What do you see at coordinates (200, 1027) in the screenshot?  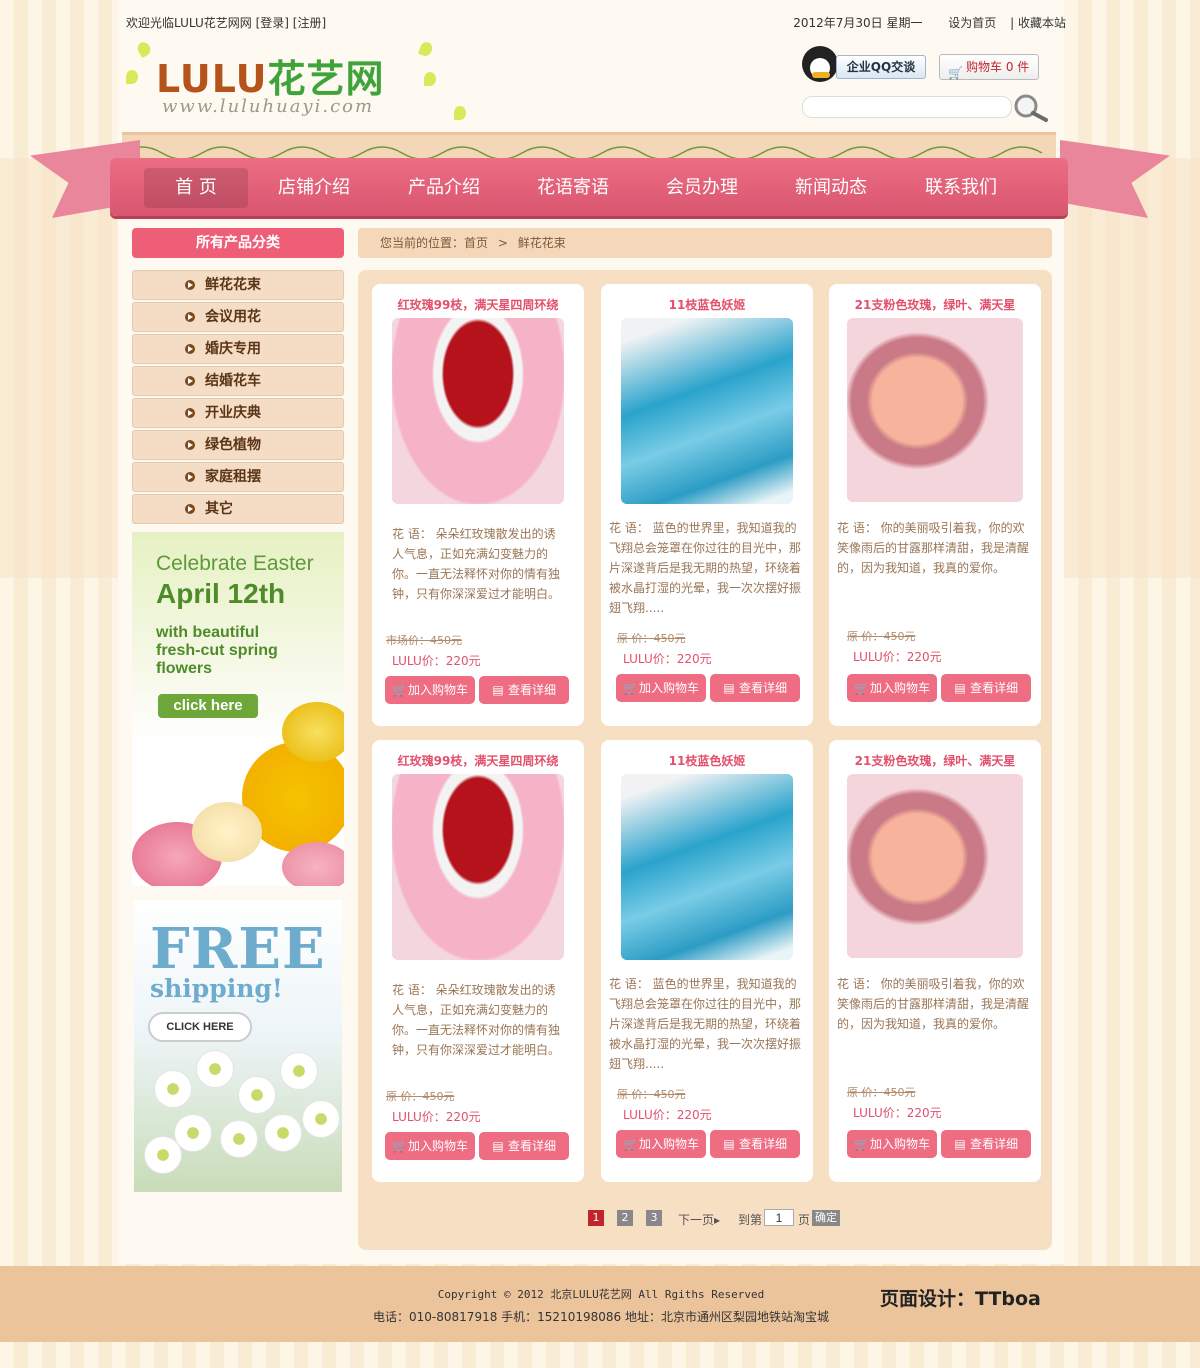 I see `banner-click-here-button: CLICK HERE` at bounding box center [200, 1027].